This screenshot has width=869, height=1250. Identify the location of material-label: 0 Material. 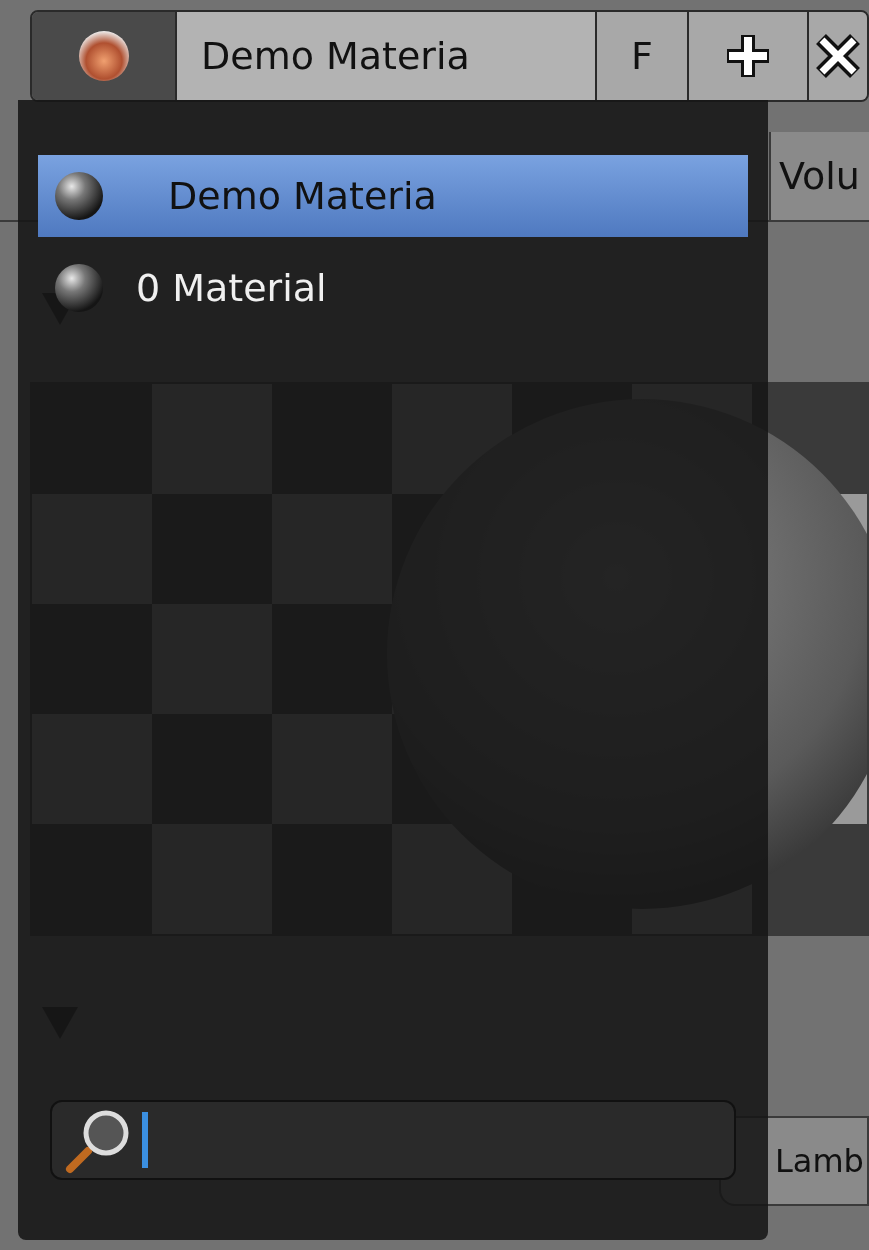
(231, 288).